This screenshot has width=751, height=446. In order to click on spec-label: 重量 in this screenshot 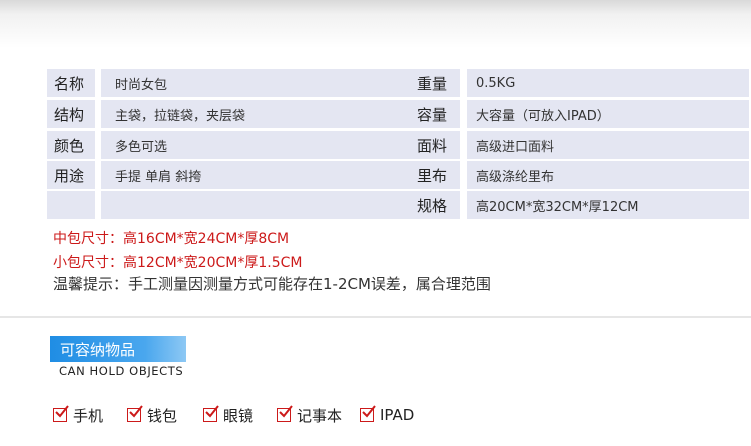, I will do `click(435, 83)`.